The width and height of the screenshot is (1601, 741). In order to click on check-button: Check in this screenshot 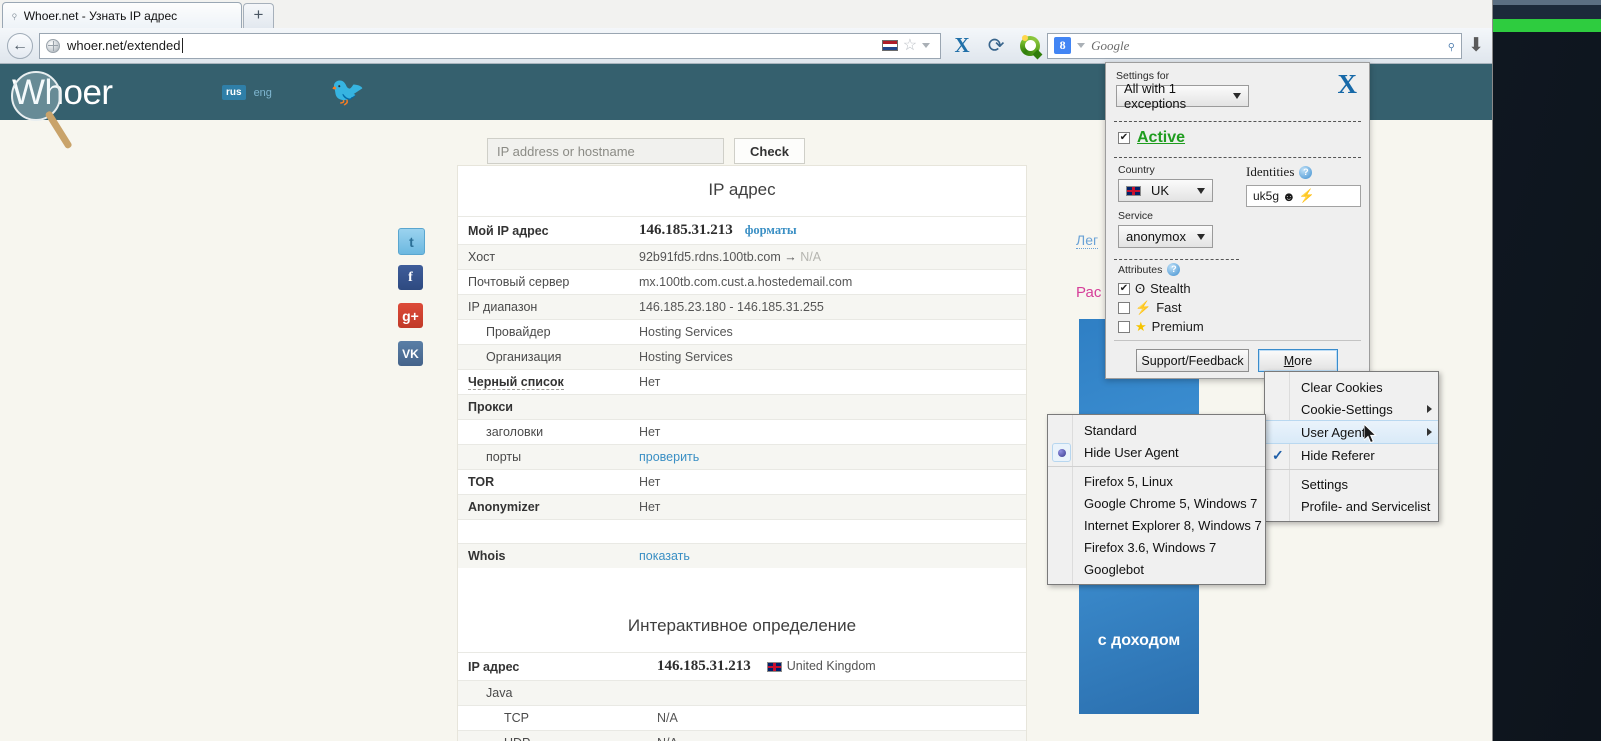, I will do `click(769, 151)`.